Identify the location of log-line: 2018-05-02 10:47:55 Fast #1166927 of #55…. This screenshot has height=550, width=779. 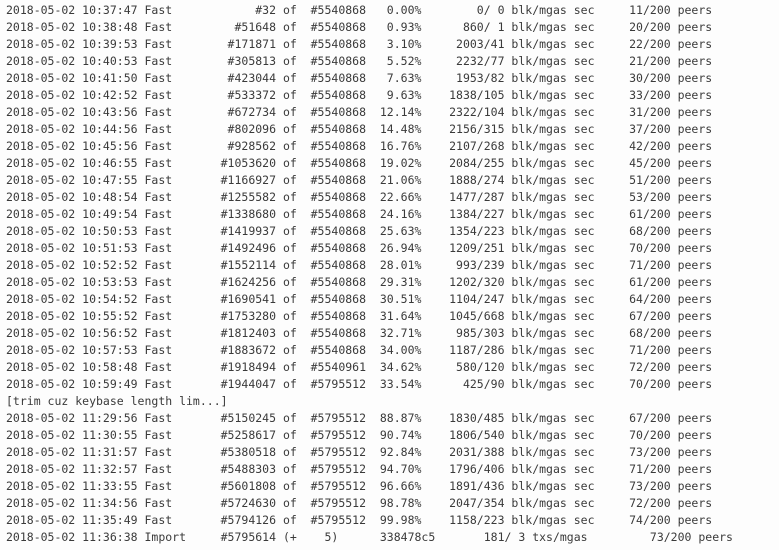
(359, 180).